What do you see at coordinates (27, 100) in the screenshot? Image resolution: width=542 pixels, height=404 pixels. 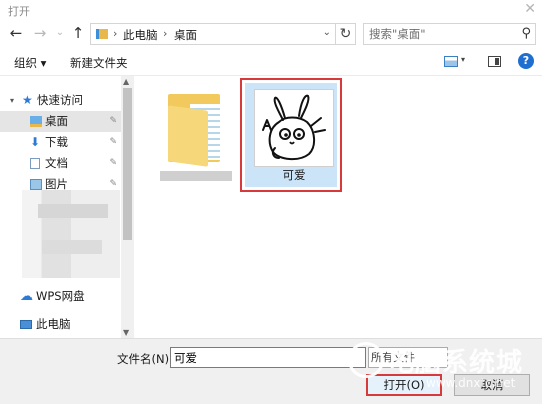 I see `star-icon: ★` at bounding box center [27, 100].